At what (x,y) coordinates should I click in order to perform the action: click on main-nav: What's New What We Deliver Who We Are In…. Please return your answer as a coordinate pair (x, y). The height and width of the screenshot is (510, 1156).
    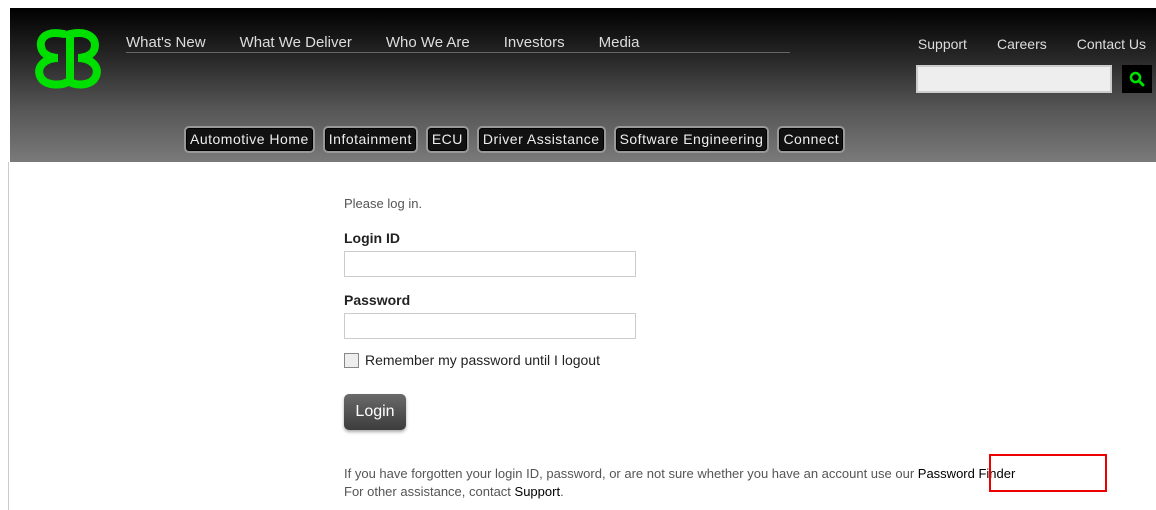
    Looking at the image, I should click on (399, 42).